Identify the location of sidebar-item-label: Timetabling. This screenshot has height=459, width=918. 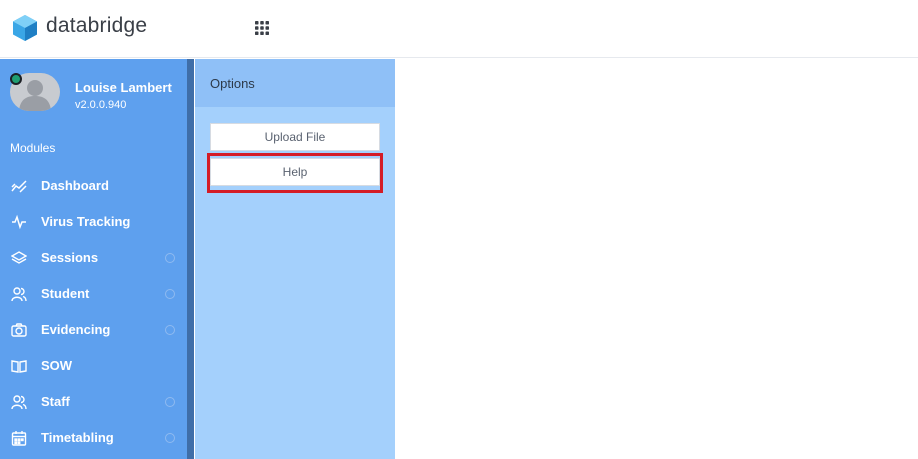
(77, 437).